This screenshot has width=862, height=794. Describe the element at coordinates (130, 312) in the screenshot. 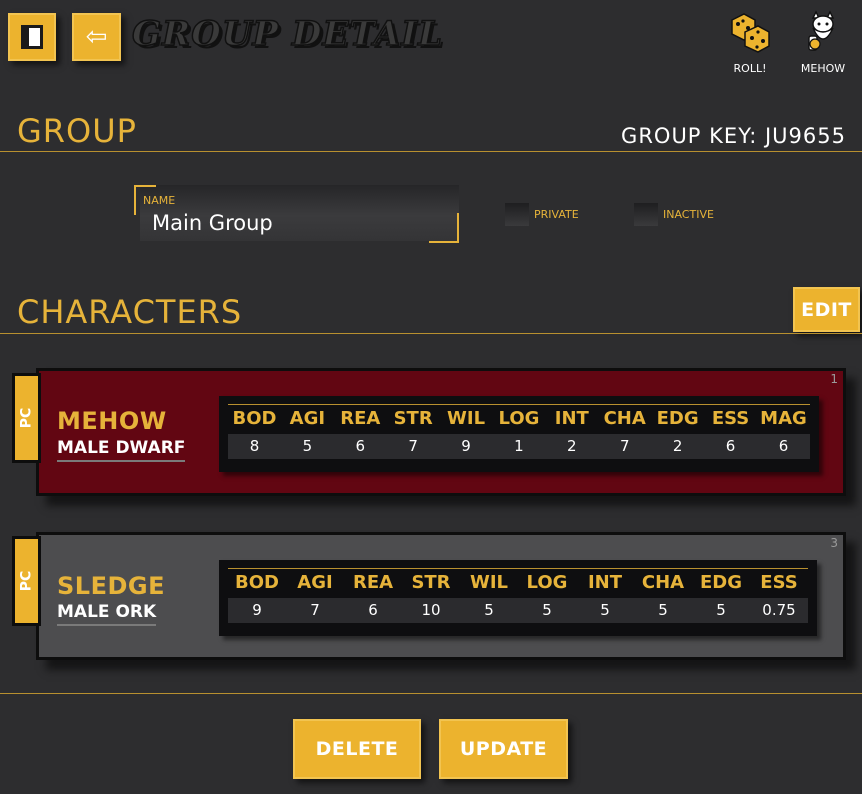

I see `characters-section-title: CHARACTERS` at that location.